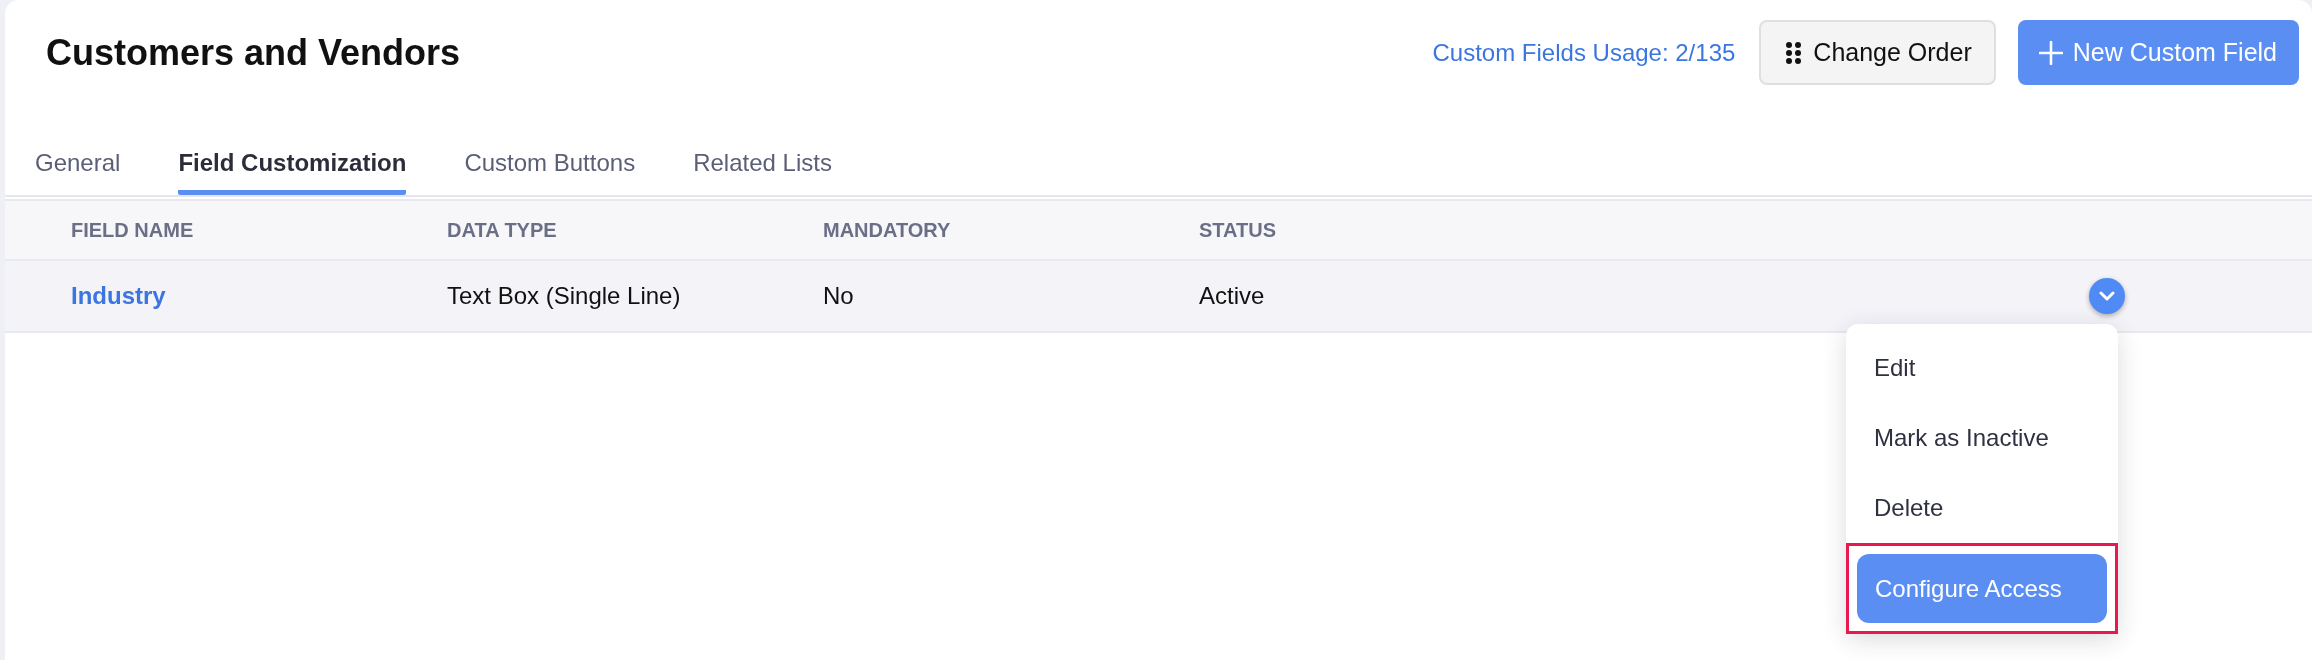 The width and height of the screenshot is (2312, 660). What do you see at coordinates (1982, 368) in the screenshot?
I see `menu-item: Edit` at bounding box center [1982, 368].